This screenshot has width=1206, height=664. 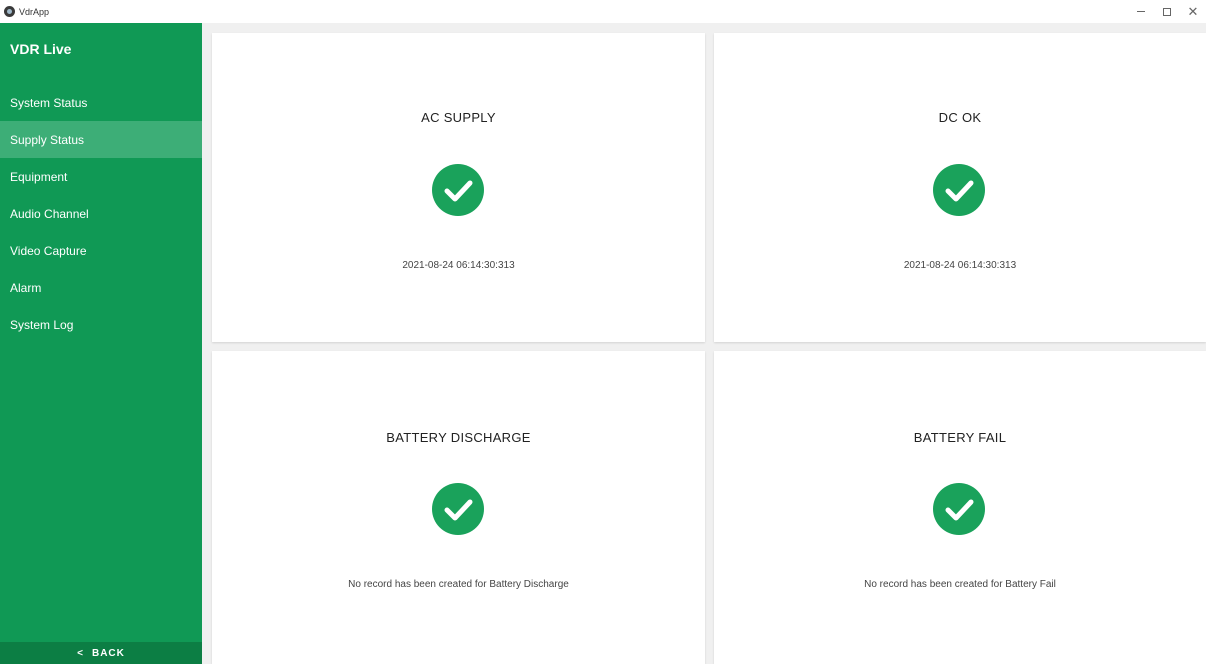 I want to click on back-button: < BACK, so click(x=101, y=653).